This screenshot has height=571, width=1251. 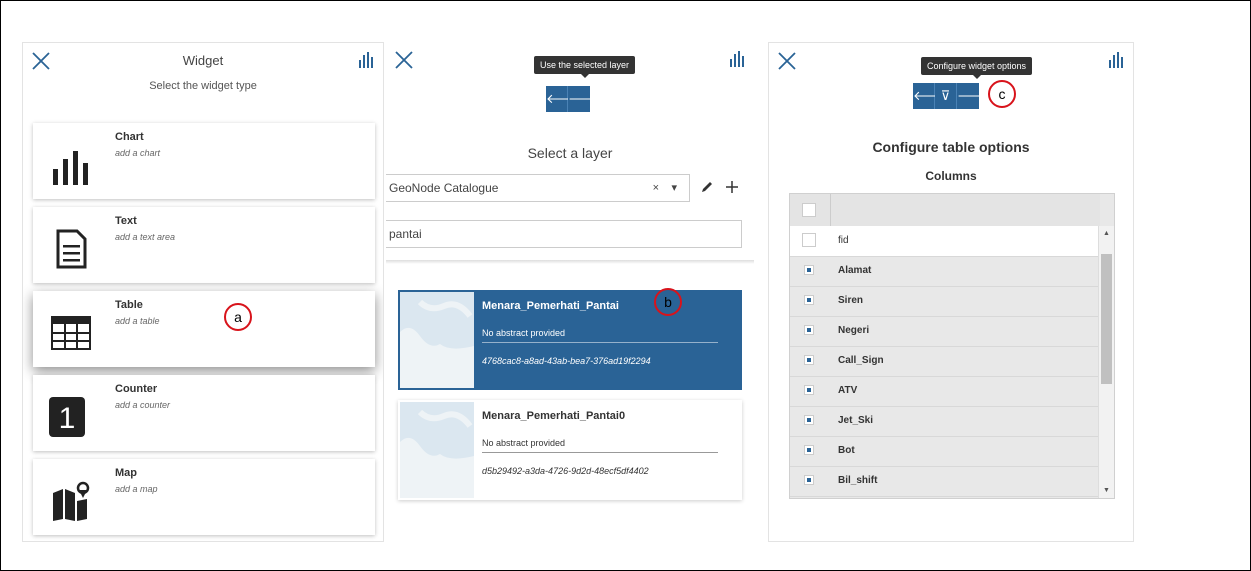 What do you see at coordinates (71, 333) in the screenshot?
I see `table-icon` at bounding box center [71, 333].